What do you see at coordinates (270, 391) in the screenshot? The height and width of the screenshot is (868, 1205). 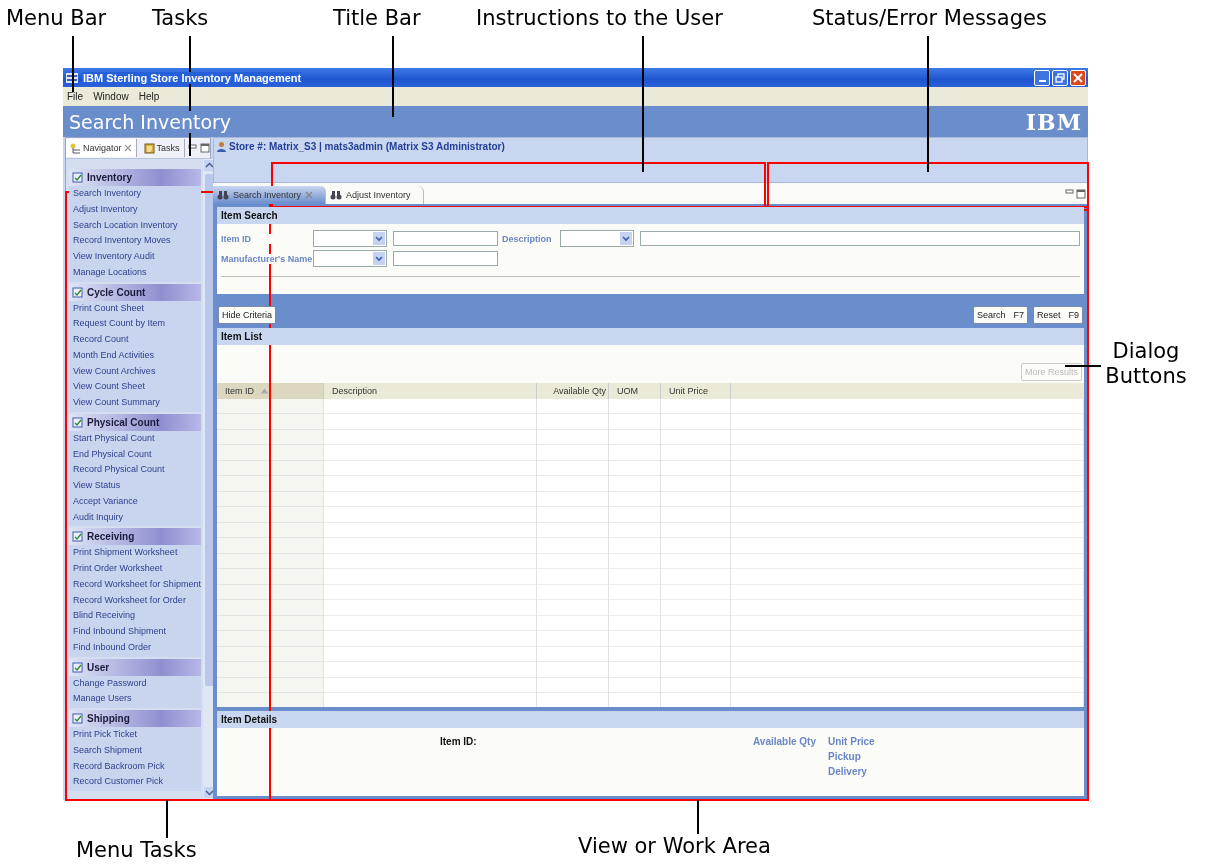 I see `column-header: Item ID` at bounding box center [270, 391].